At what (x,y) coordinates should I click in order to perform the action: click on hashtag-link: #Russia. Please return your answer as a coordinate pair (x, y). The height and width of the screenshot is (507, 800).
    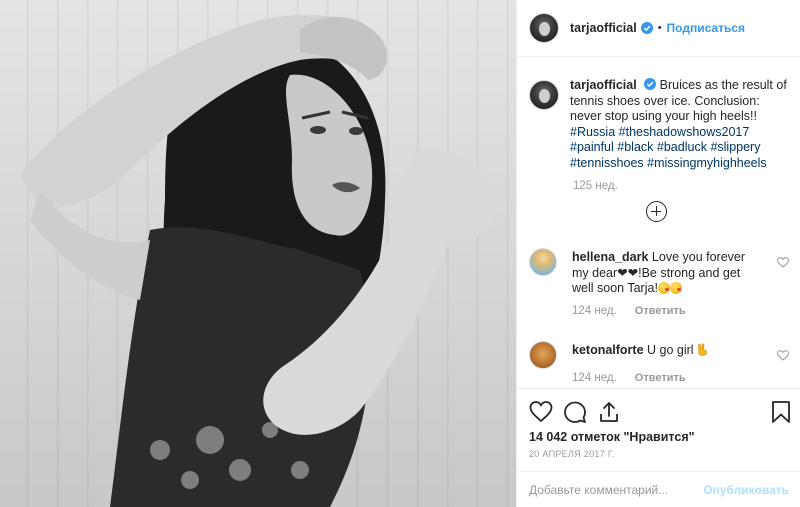
    Looking at the image, I should click on (592, 132).